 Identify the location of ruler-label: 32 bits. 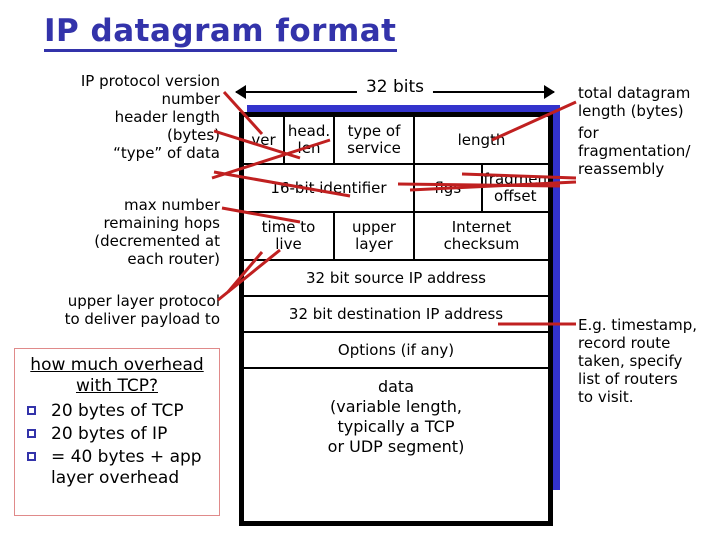
(395, 87).